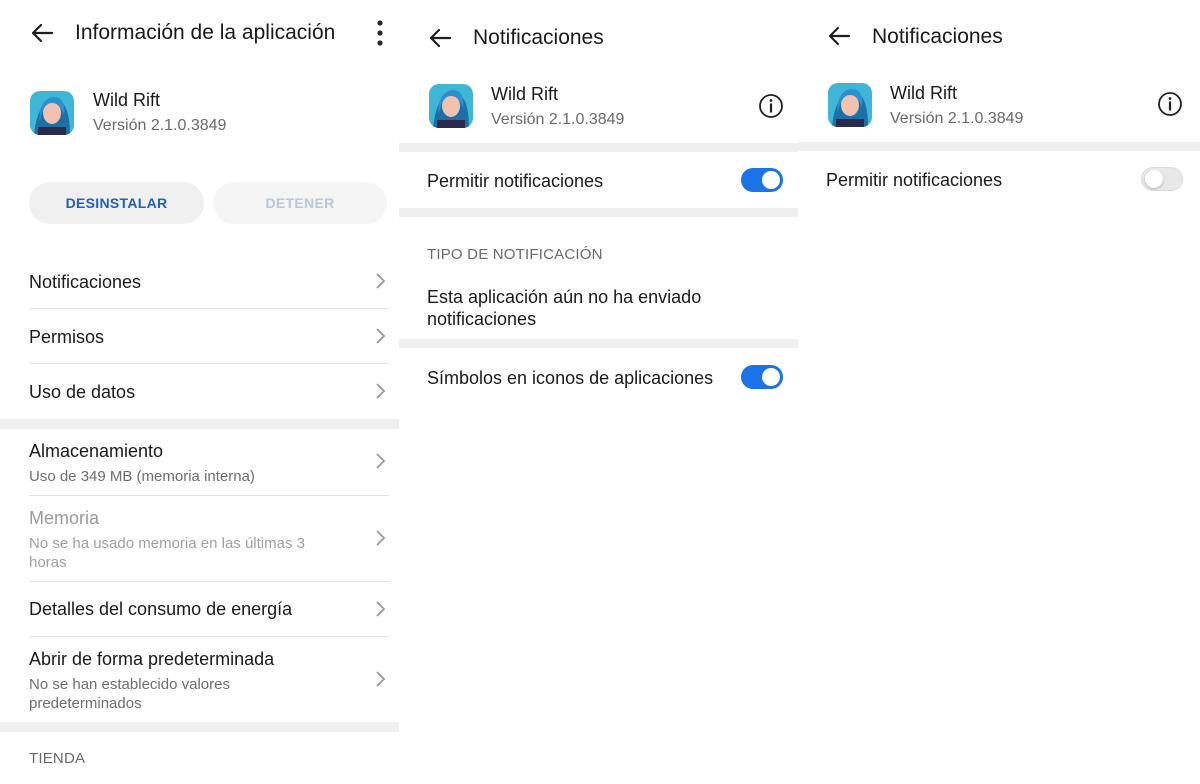  What do you see at coordinates (515, 254) in the screenshot?
I see `notification-type-header: TIPO DE NOTIFICACIÓN` at bounding box center [515, 254].